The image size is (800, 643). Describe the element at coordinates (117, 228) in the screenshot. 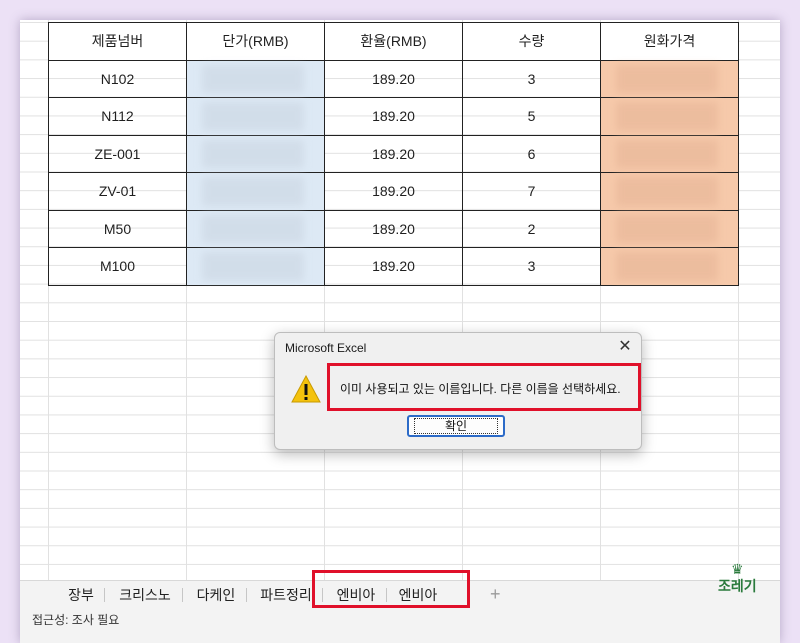

I see `cell-product: M50` at that location.